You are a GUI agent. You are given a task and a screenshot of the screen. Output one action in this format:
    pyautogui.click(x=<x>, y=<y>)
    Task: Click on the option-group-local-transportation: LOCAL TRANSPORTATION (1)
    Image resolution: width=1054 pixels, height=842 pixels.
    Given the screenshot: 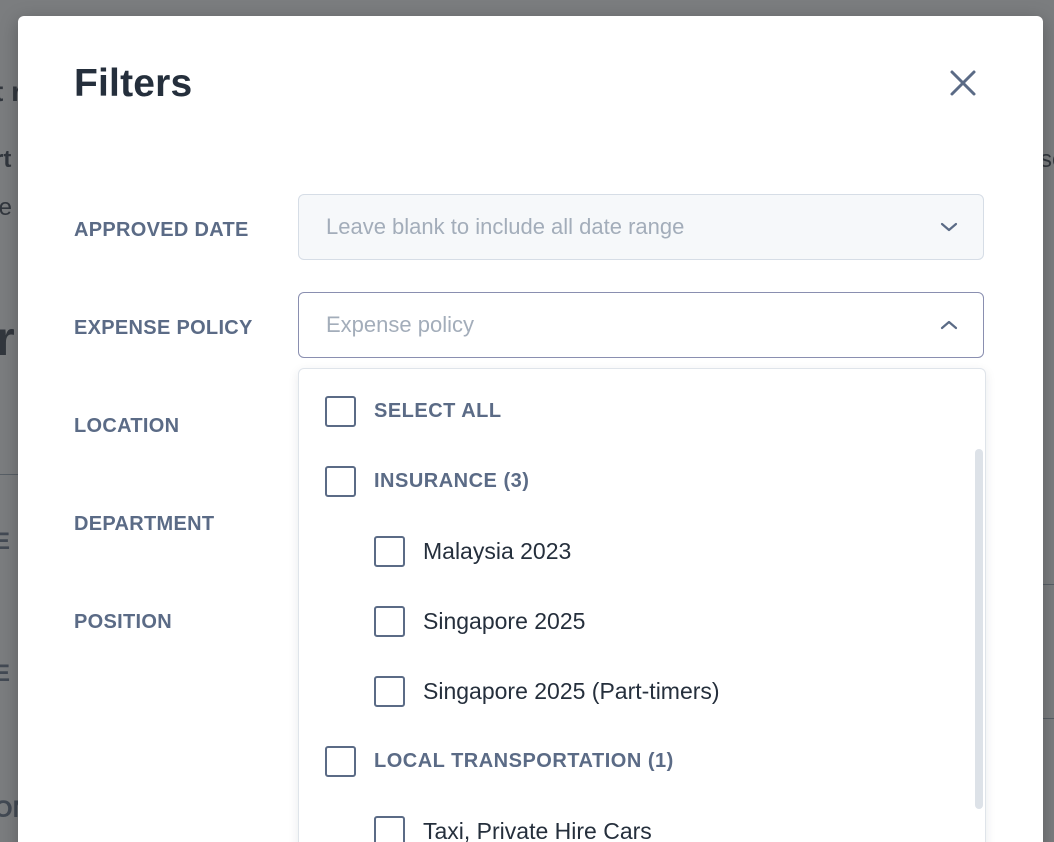 What is the action you would take?
    pyautogui.click(x=499, y=761)
    